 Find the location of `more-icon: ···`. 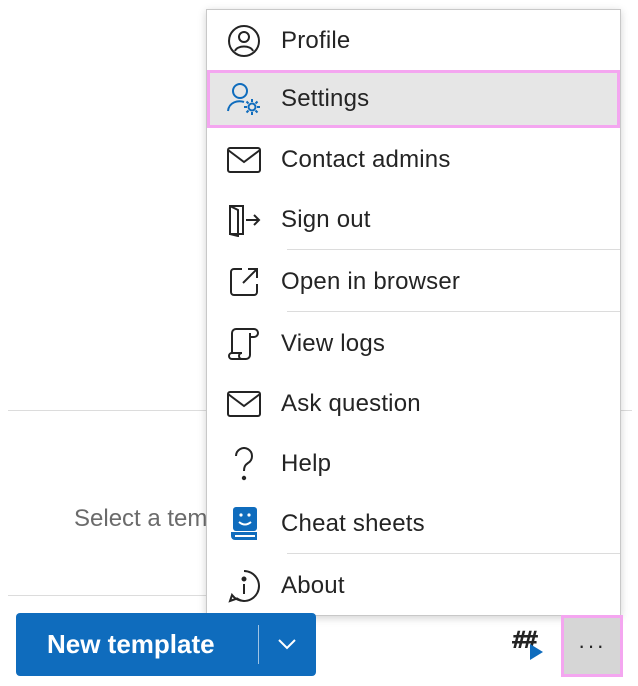

more-icon: ··· is located at coordinates (592, 645).